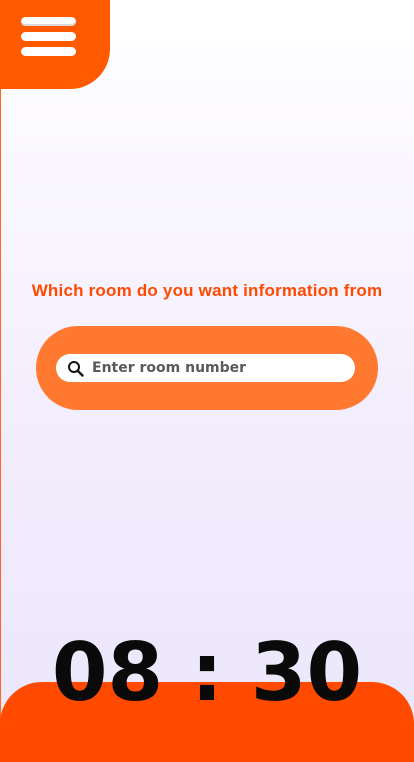 The image size is (414, 762). I want to click on search-icon, so click(76, 369).